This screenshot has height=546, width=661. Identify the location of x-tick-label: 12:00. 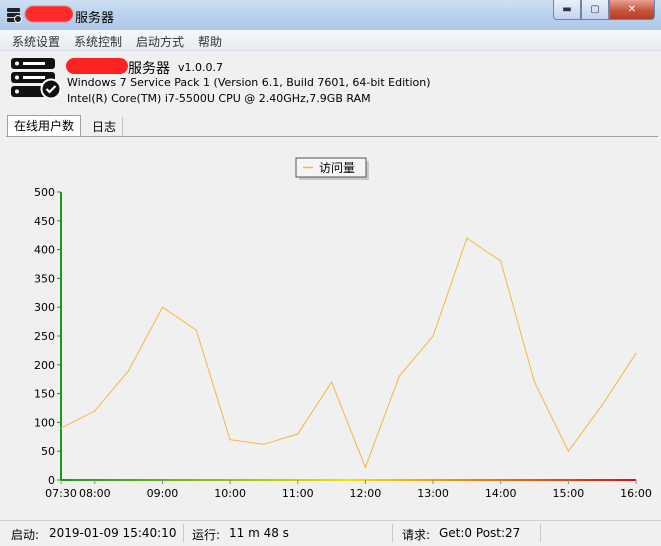
(366, 493).